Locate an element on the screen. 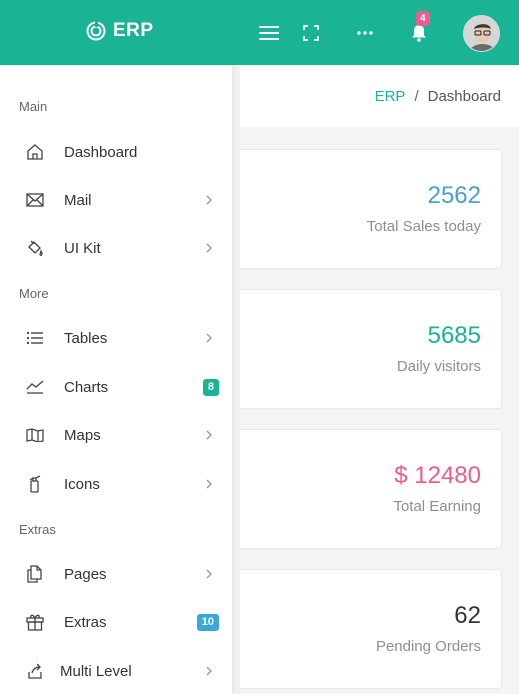 This screenshot has width=519, height=694. sidebar-item-label: Multi Level is located at coordinates (96, 671).